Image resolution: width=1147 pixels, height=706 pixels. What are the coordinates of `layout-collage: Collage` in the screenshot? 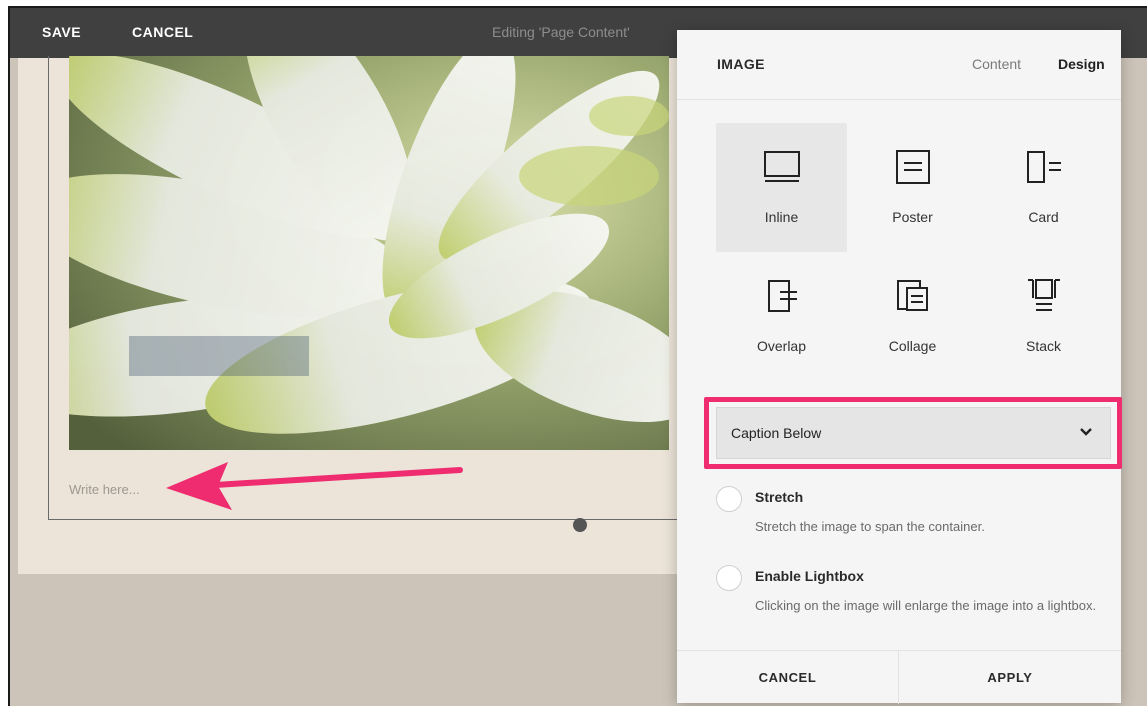 It's located at (912, 316).